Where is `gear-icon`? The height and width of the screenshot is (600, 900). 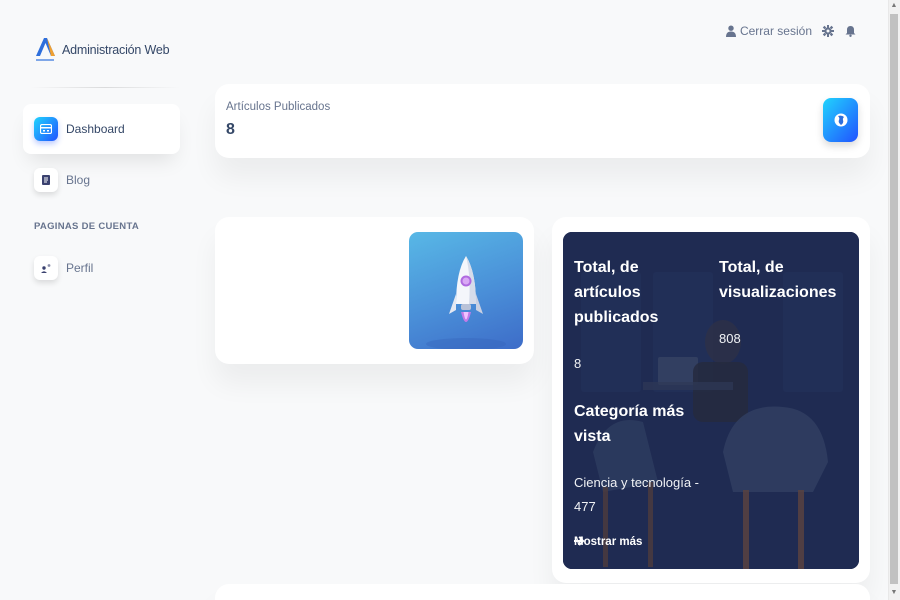
gear-icon is located at coordinates (828, 31).